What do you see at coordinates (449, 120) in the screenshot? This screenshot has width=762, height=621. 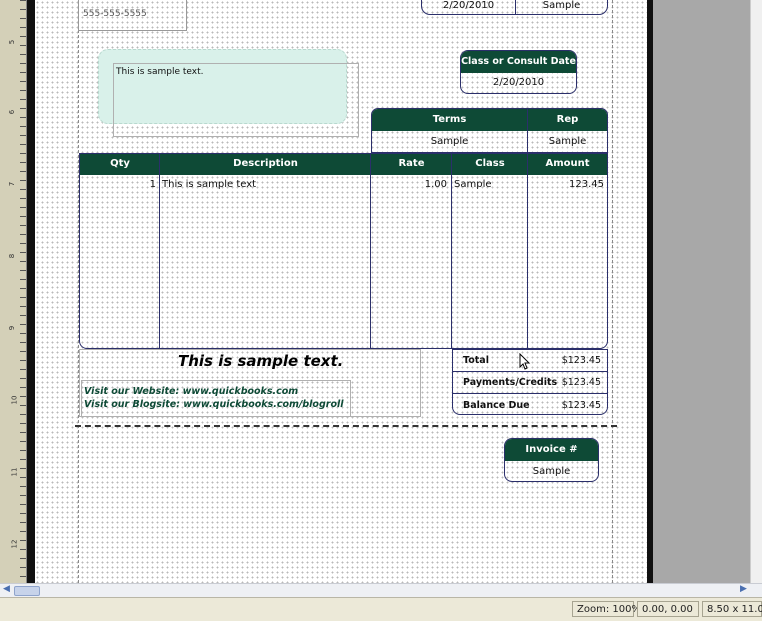 I see `terms-header: Terms` at bounding box center [449, 120].